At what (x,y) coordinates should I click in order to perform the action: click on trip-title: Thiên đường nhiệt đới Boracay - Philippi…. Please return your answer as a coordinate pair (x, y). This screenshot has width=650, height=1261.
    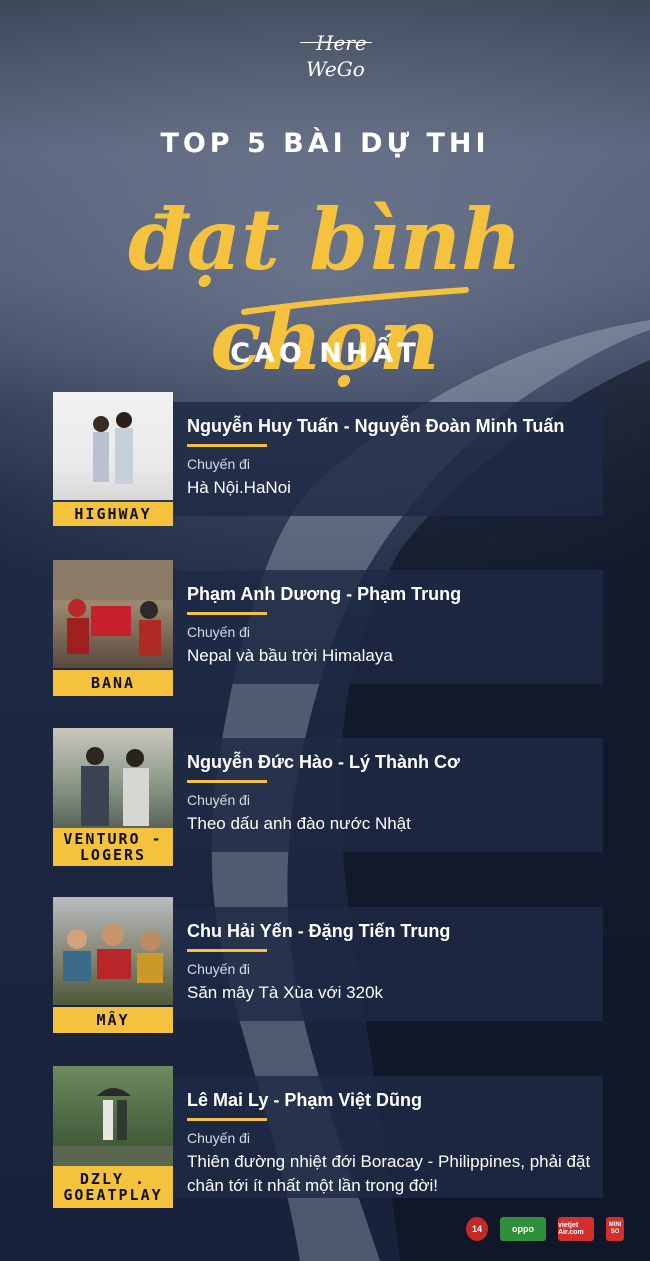
    Looking at the image, I should click on (389, 1173).